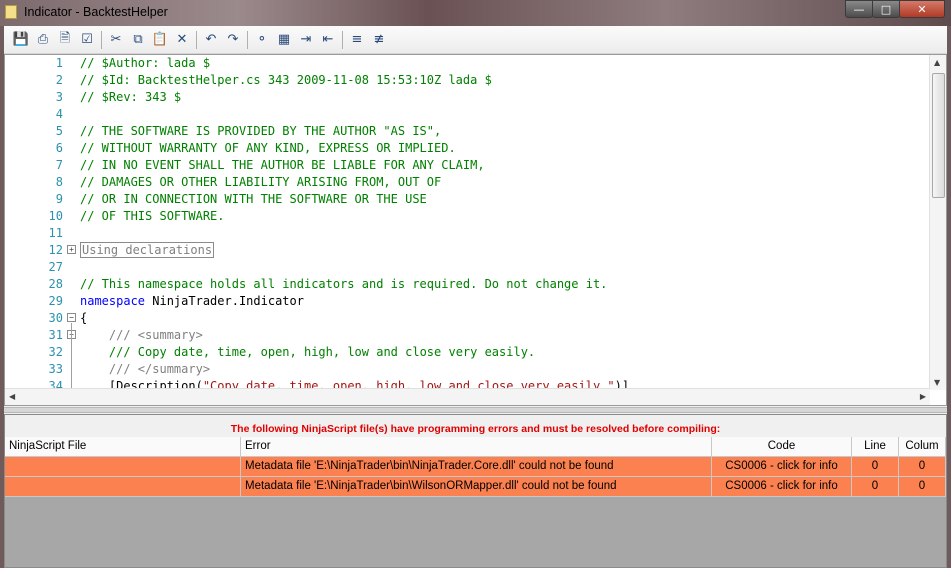 The height and width of the screenshot is (568, 951). Describe the element at coordinates (875, 487) in the screenshot. I see `error-line-cell: 0` at that location.